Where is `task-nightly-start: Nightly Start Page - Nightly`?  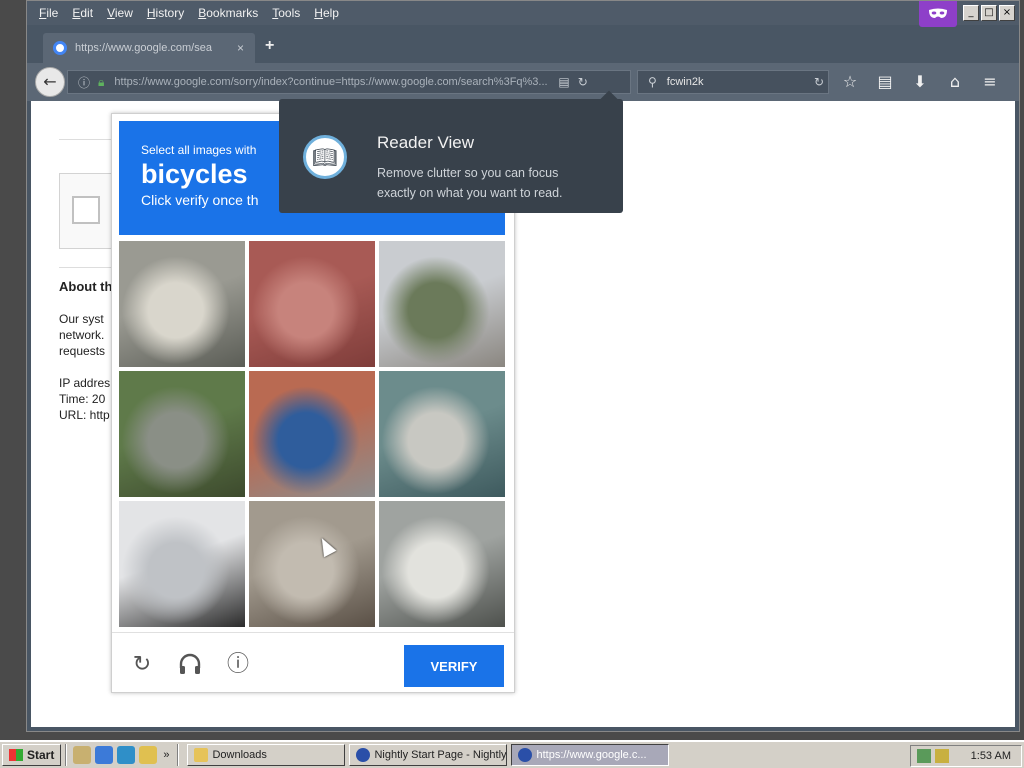 task-nightly-start: Nightly Start Page - Nightly is located at coordinates (428, 755).